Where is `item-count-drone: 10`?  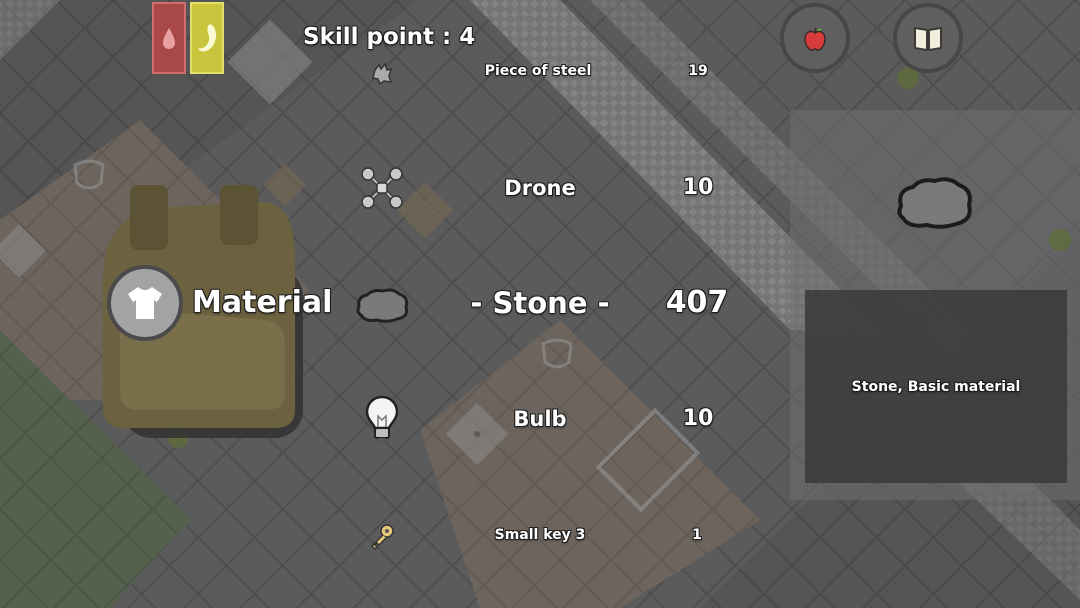 item-count-drone: 10 is located at coordinates (698, 187).